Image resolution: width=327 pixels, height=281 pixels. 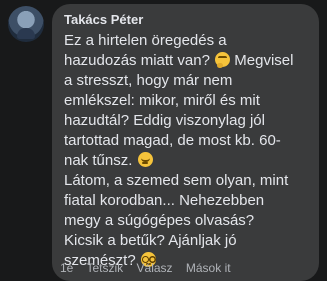 What do you see at coordinates (208, 268) in the screenshot?
I see `more-link: Mások it` at bounding box center [208, 268].